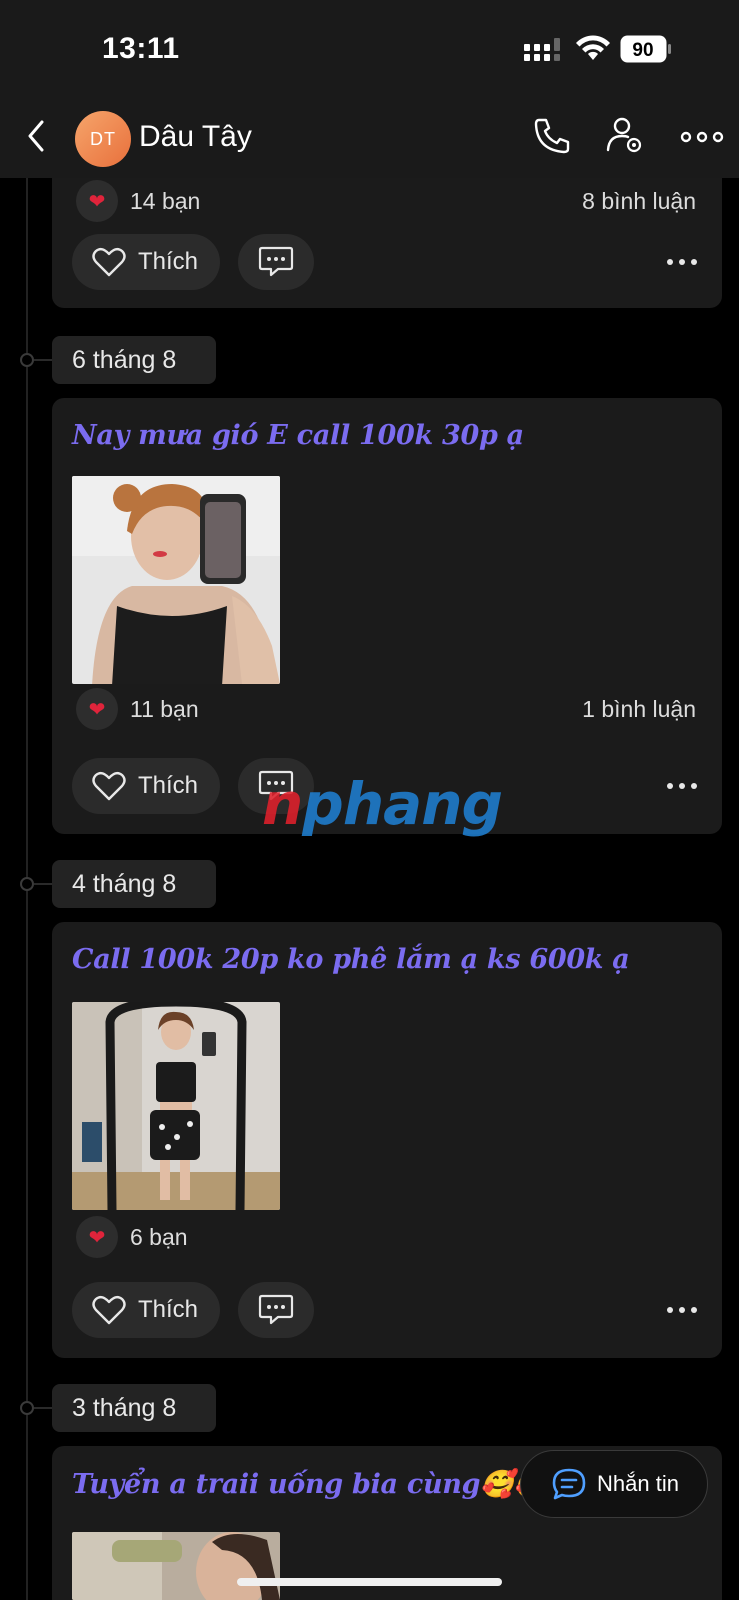 The image size is (739, 1600). I want to click on chat-header: DT Dâu Tây, so click(369, 139).